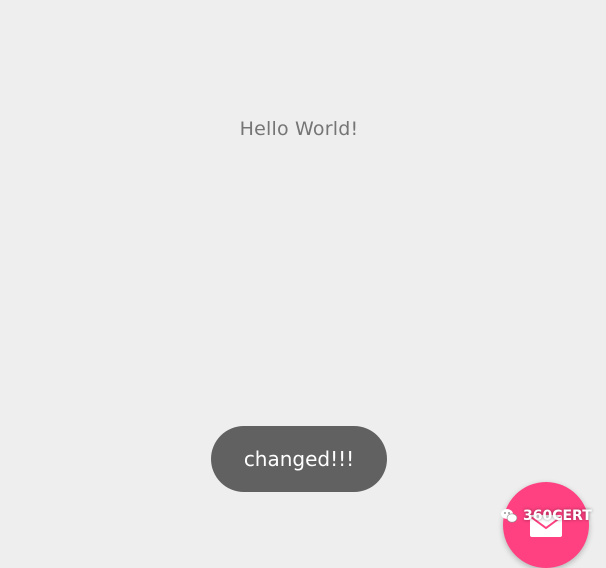  What do you see at coordinates (299, 129) in the screenshot?
I see `hello-world-text: Hello World!` at bounding box center [299, 129].